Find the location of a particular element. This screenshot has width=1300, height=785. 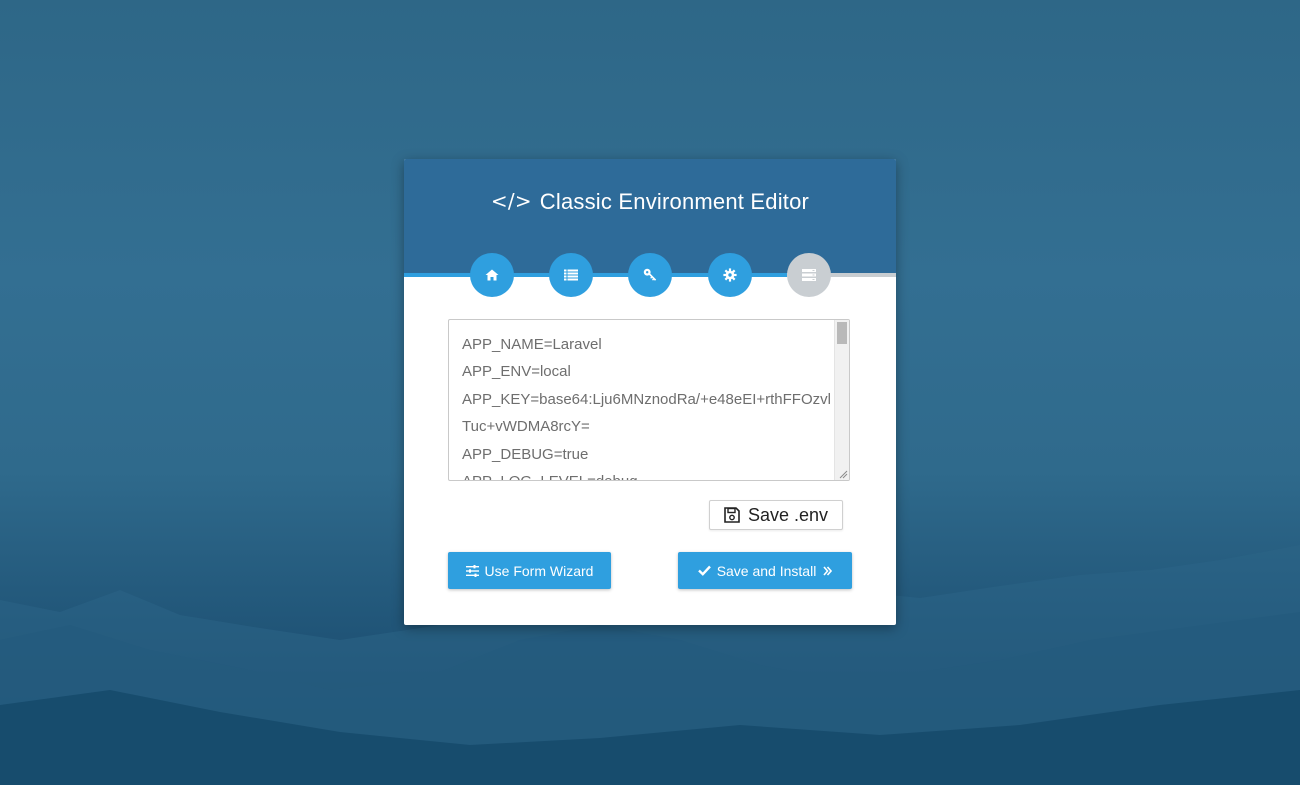

step-permissions is located at coordinates (650, 275).